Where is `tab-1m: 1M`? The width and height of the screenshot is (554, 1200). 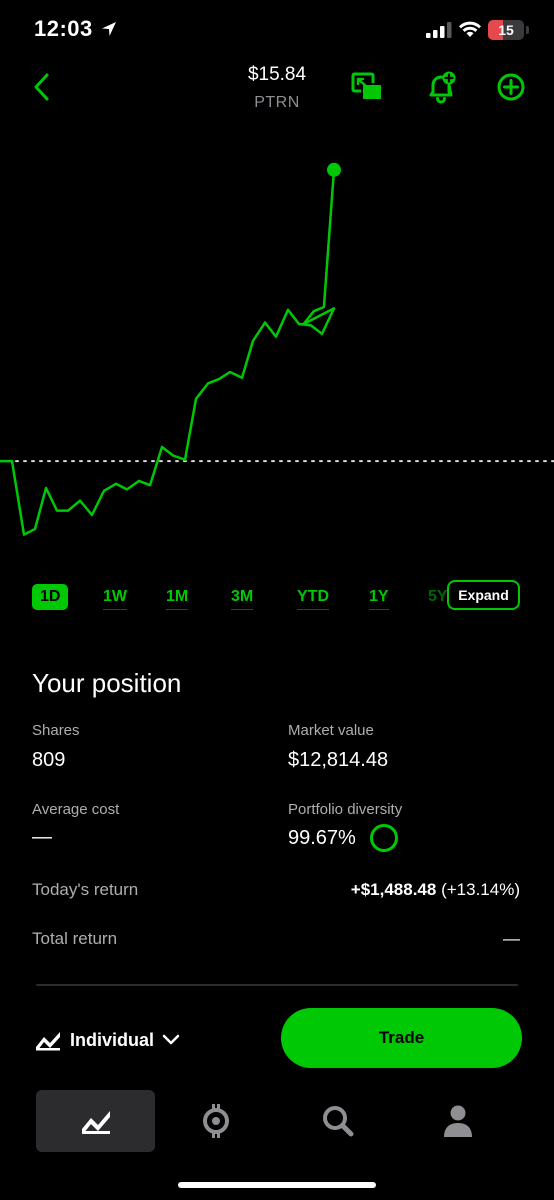 tab-1m: 1M is located at coordinates (177, 597).